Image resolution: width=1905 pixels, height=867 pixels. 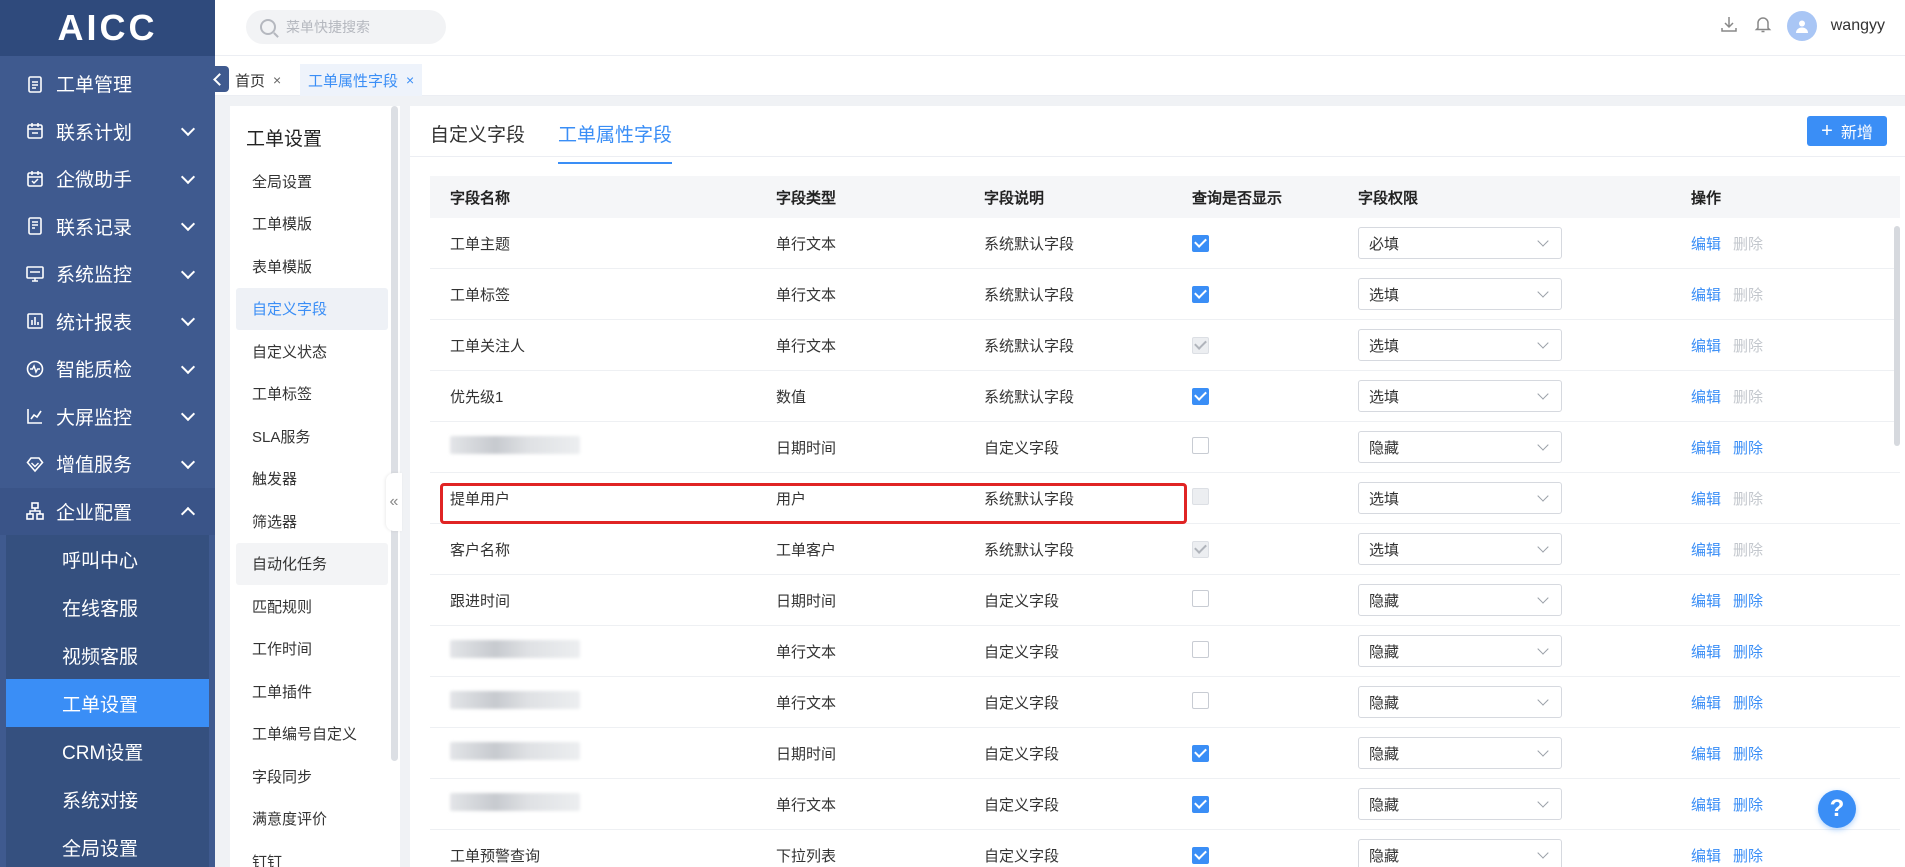 What do you see at coordinates (312, 394) in the screenshot?
I see `settings-nav-item-5: 工单标签` at bounding box center [312, 394].